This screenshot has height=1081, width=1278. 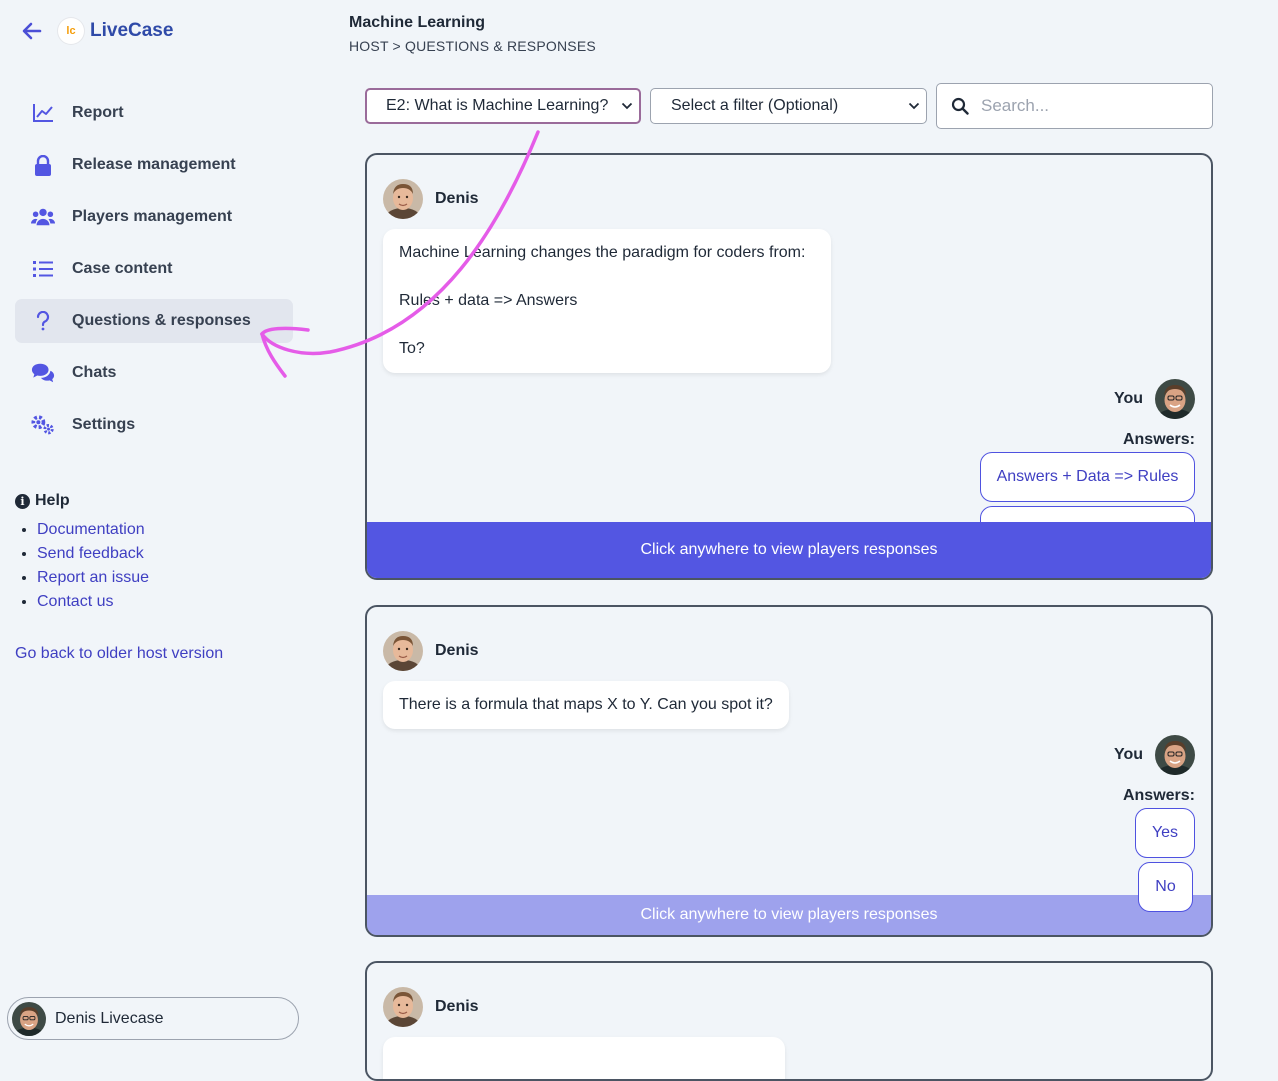 I want to click on answer-option: Yes, so click(x=1165, y=833).